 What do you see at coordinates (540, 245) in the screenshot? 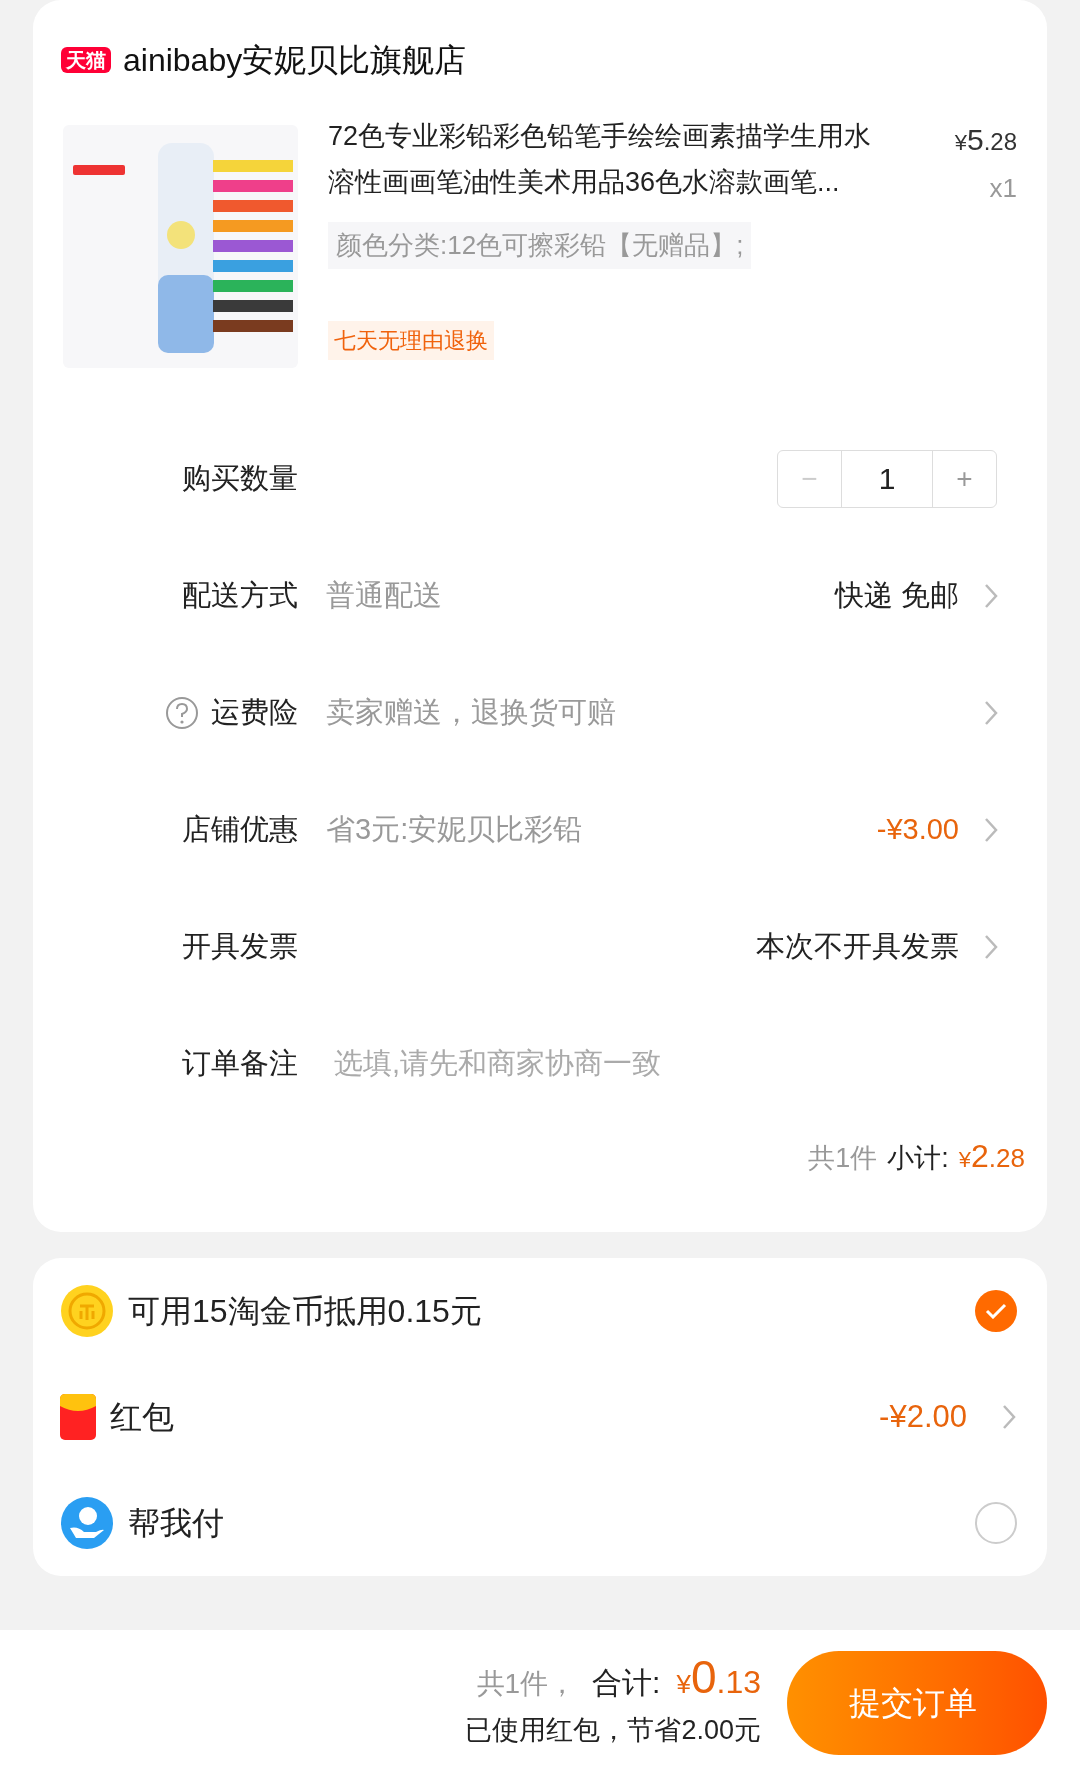
I see `sku-chip: 颜色分类:12色可擦彩铅【无赠品】;` at bounding box center [540, 245].